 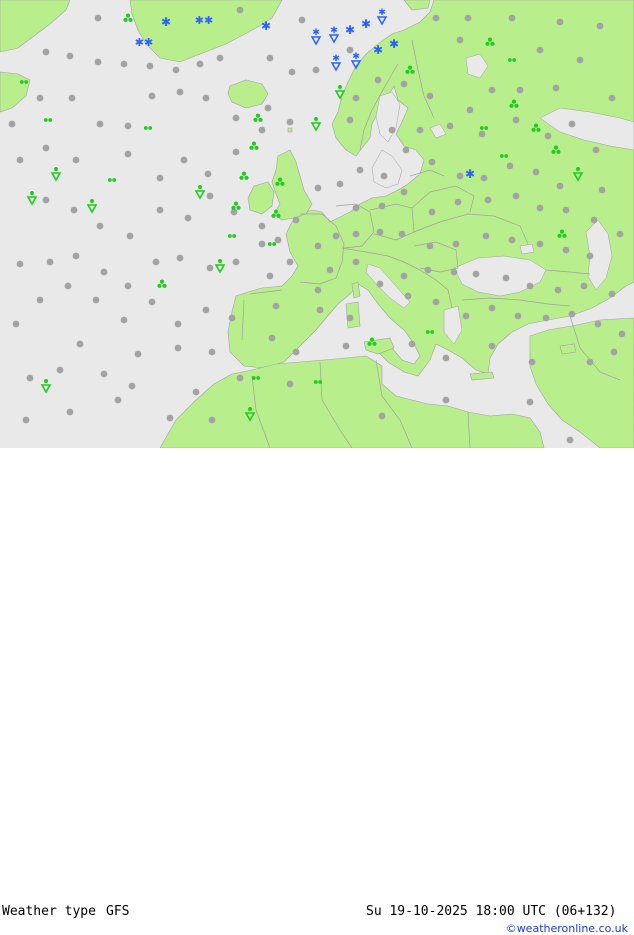 I want to click on product-label: Weather type, so click(x=49, y=911).